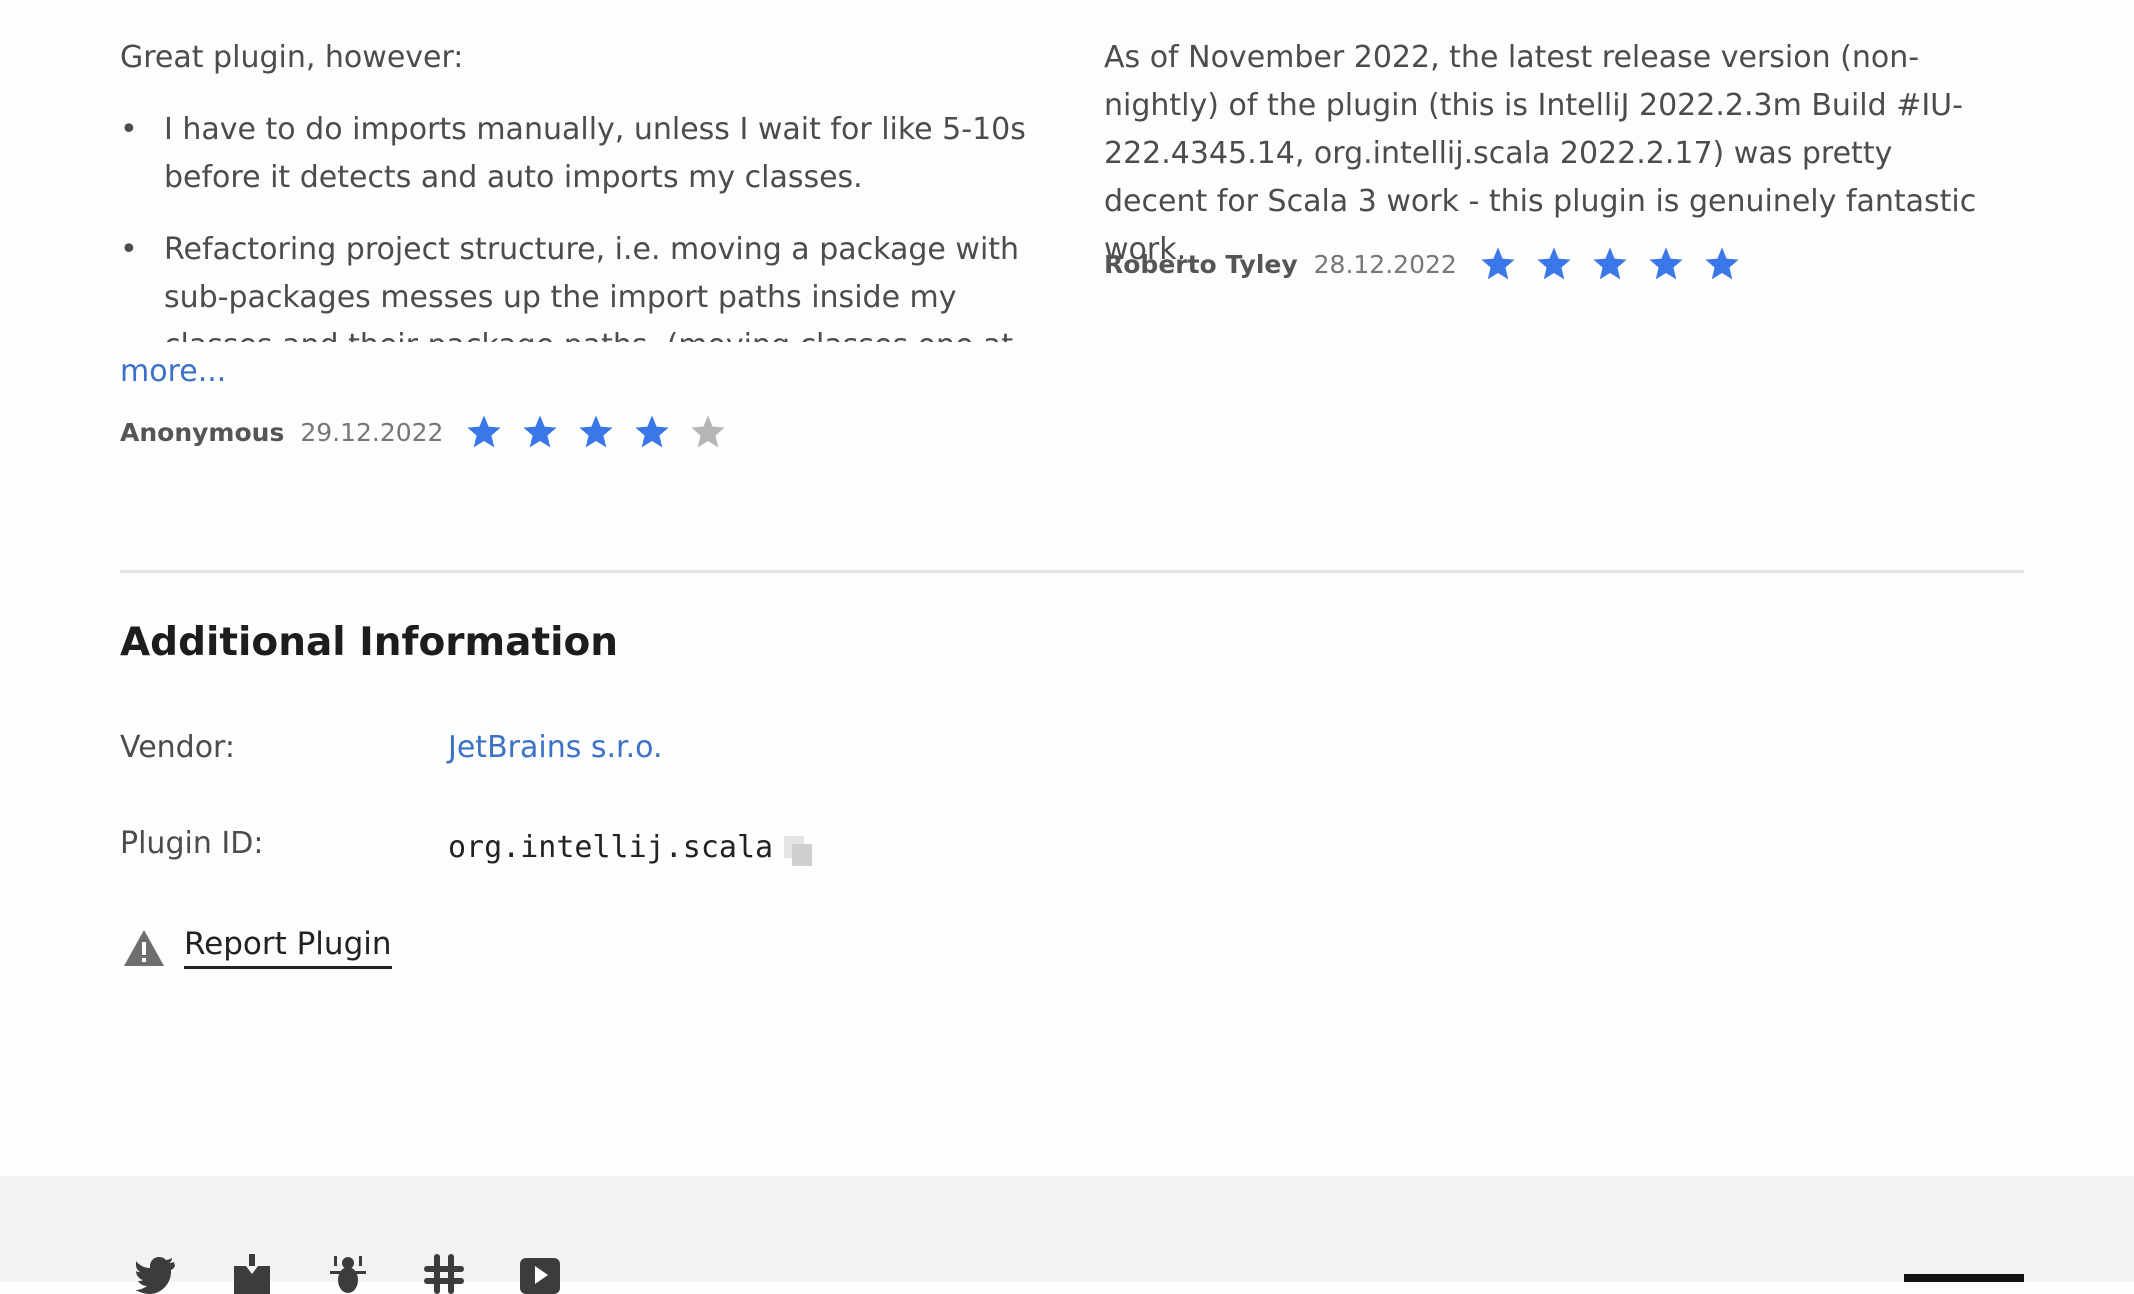 This screenshot has height=1294, width=2134. Describe the element at coordinates (611, 847) in the screenshot. I see `plugin-id-value: org.intellij.scala` at that location.